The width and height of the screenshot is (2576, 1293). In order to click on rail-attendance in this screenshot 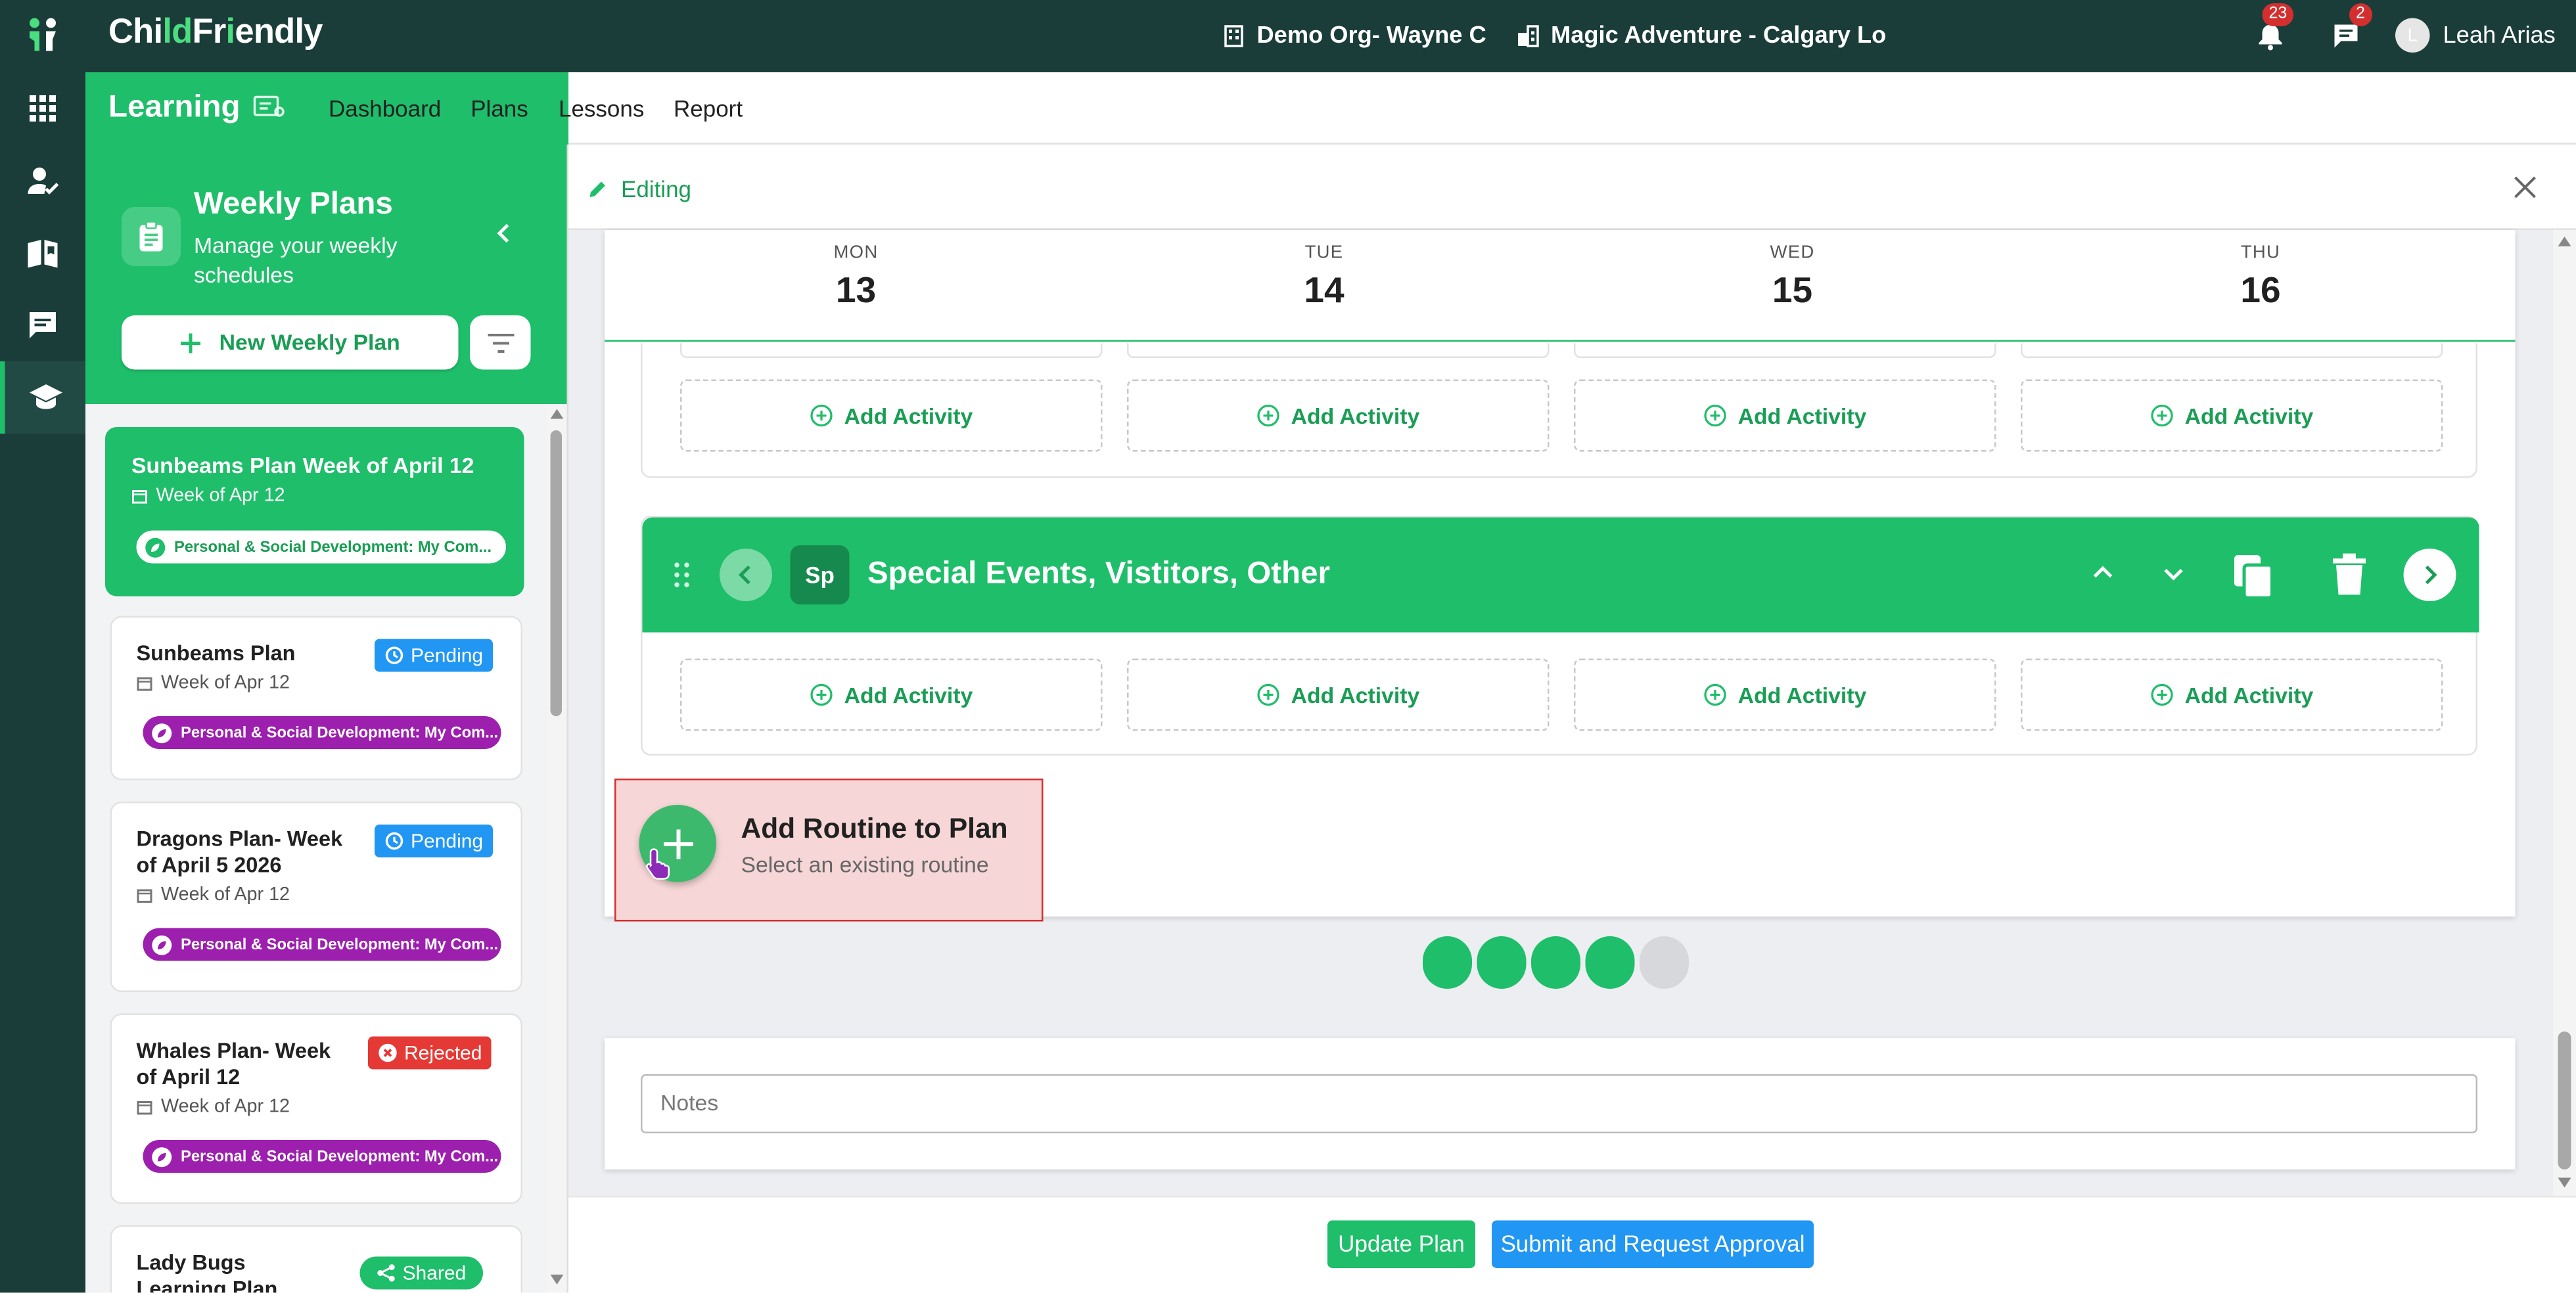, I will do `click(42, 181)`.